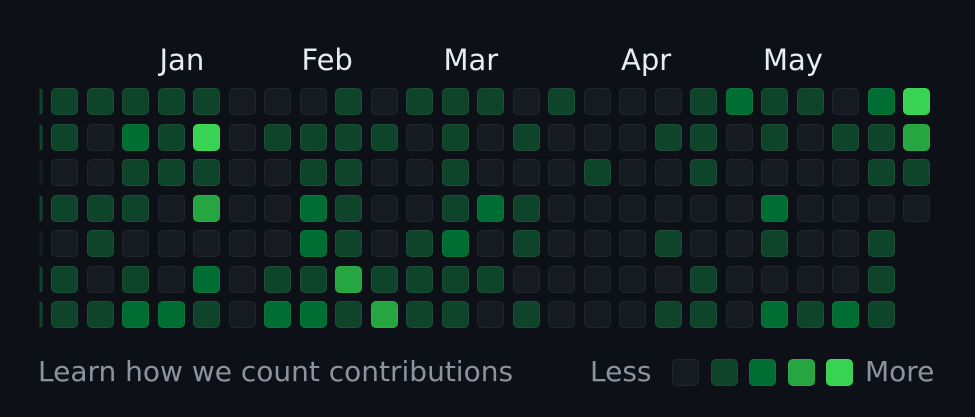  What do you see at coordinates (275, 372) in the screenshot?
I see `learn-how-we-count-link: Learn how we count contributions` at bounding box center [275, 372].